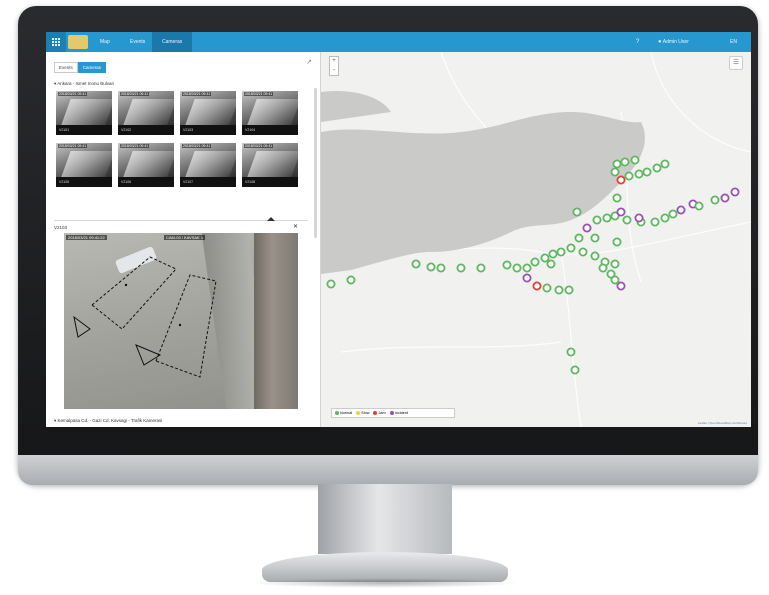 This screenshot has width=769, height=595. I want to click on layers-icon: ☰, so click(736, 63).